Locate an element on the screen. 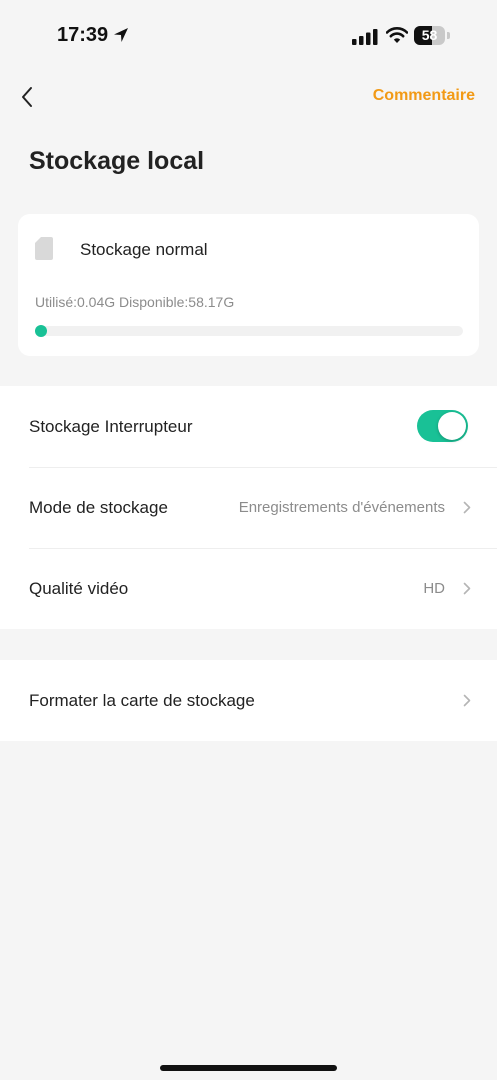 The height and width of the screenshot is (1080, 497). wifi-icon is located at coordinates (397, 37).